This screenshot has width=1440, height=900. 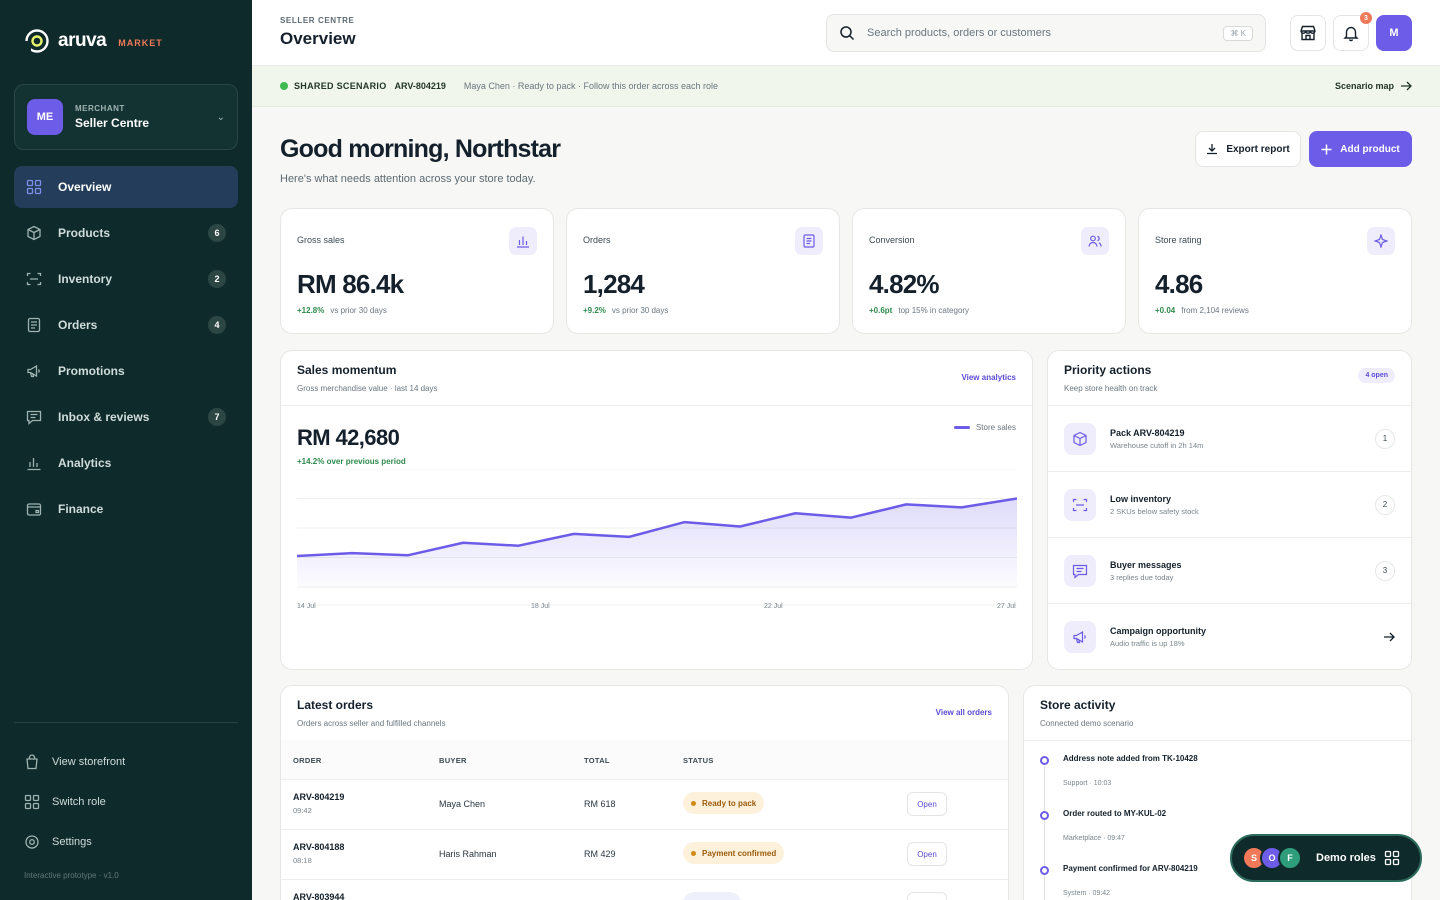 I want to click on settings-link: Settings, so click(x=129, y=842).